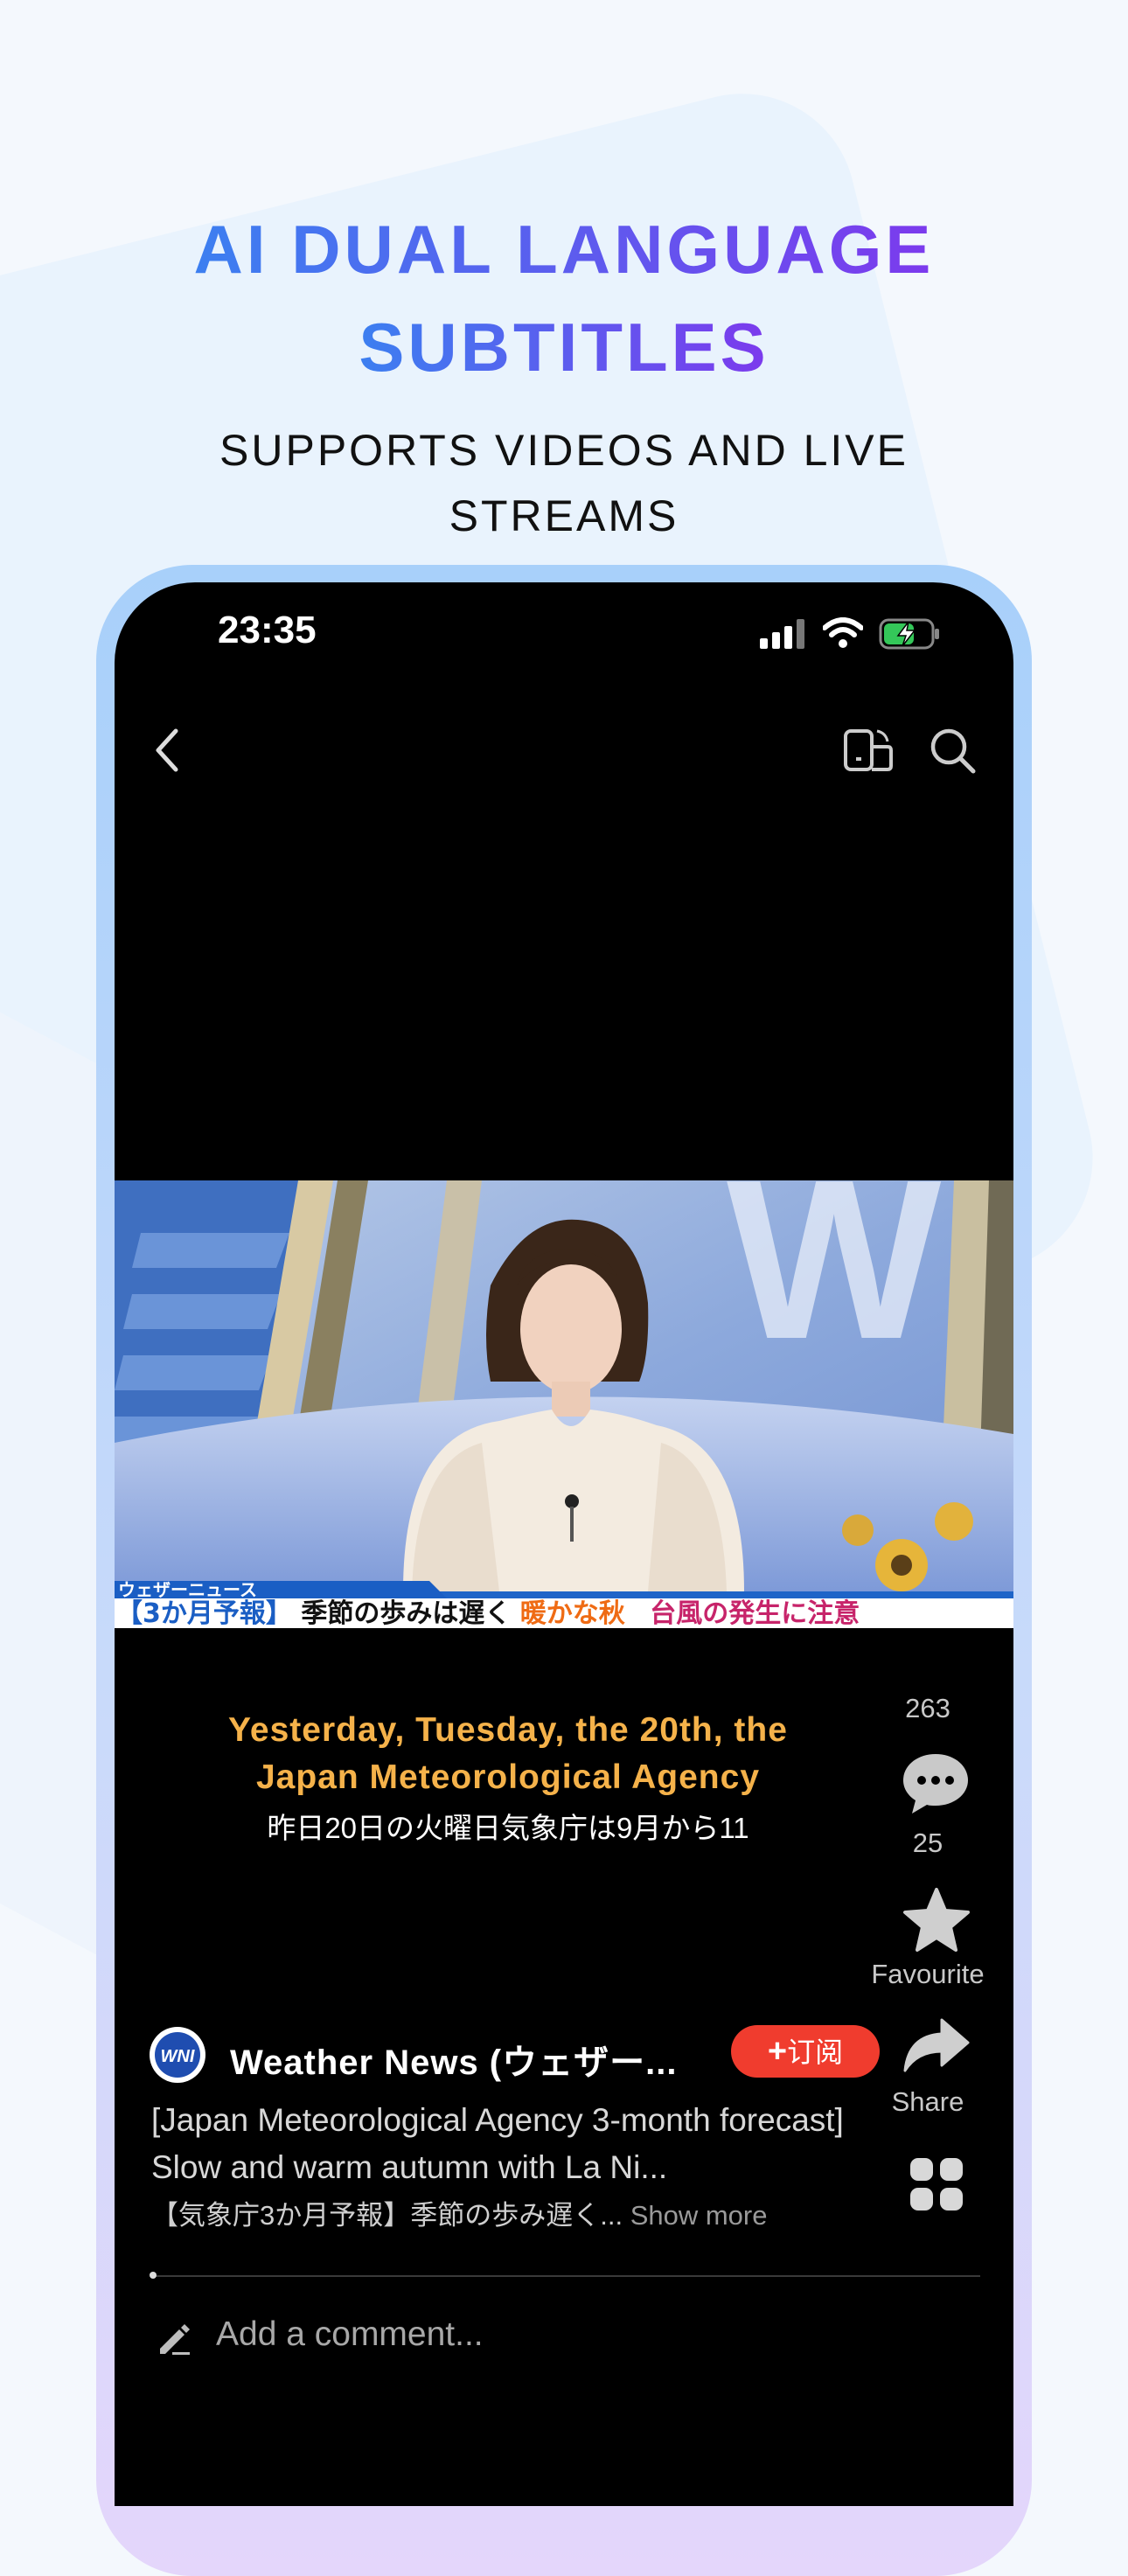  What do you see at coordinates (187, 1589) in the screenshot?
I see `banner-tag-text: ウェザーニュース` at bounding box center [187, 1589].